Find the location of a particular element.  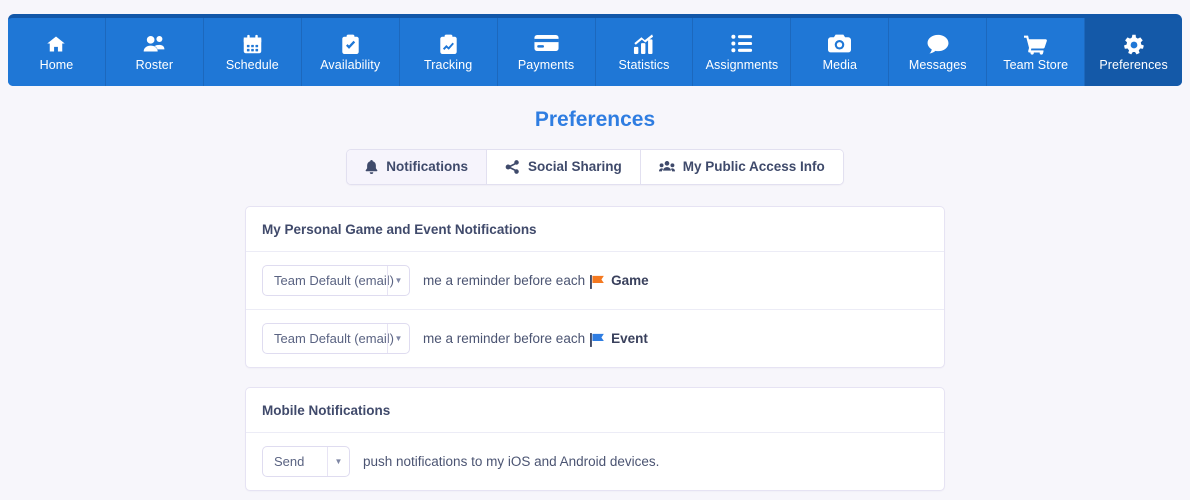

clipboard-chart-icon is located at coordinates (448, 45).